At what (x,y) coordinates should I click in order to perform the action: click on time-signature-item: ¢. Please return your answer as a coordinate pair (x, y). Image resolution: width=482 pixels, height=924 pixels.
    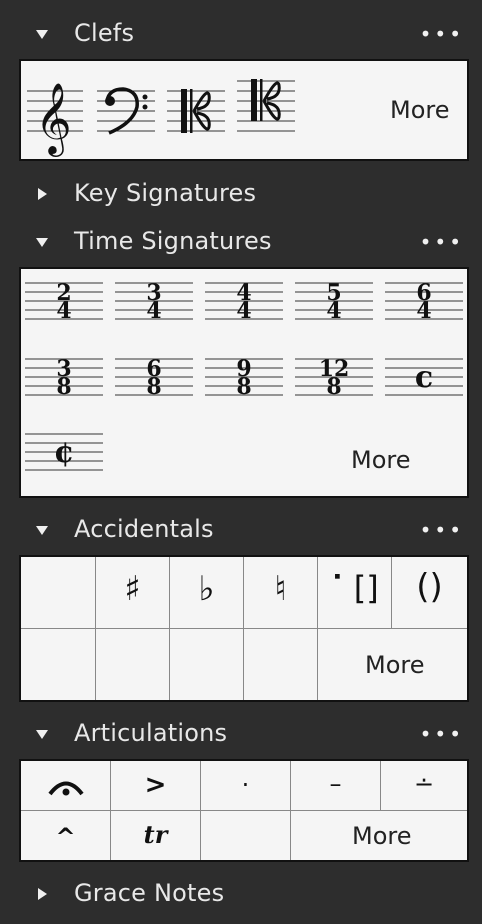
    Looking at the image, I should click on (64, 452).